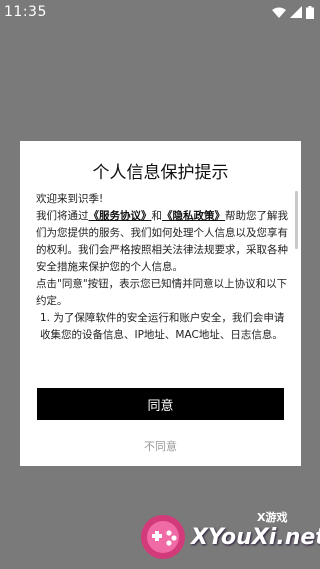  I want to click on site-watermark: X游戏 XYouXi.net, so click(229, 534).